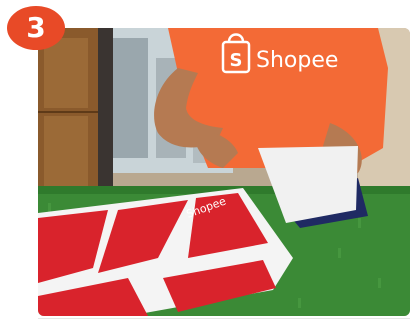 This screenshot has height=323, width=410. I want to click on shirt-logo-text: Shopee, so click(297, 60).